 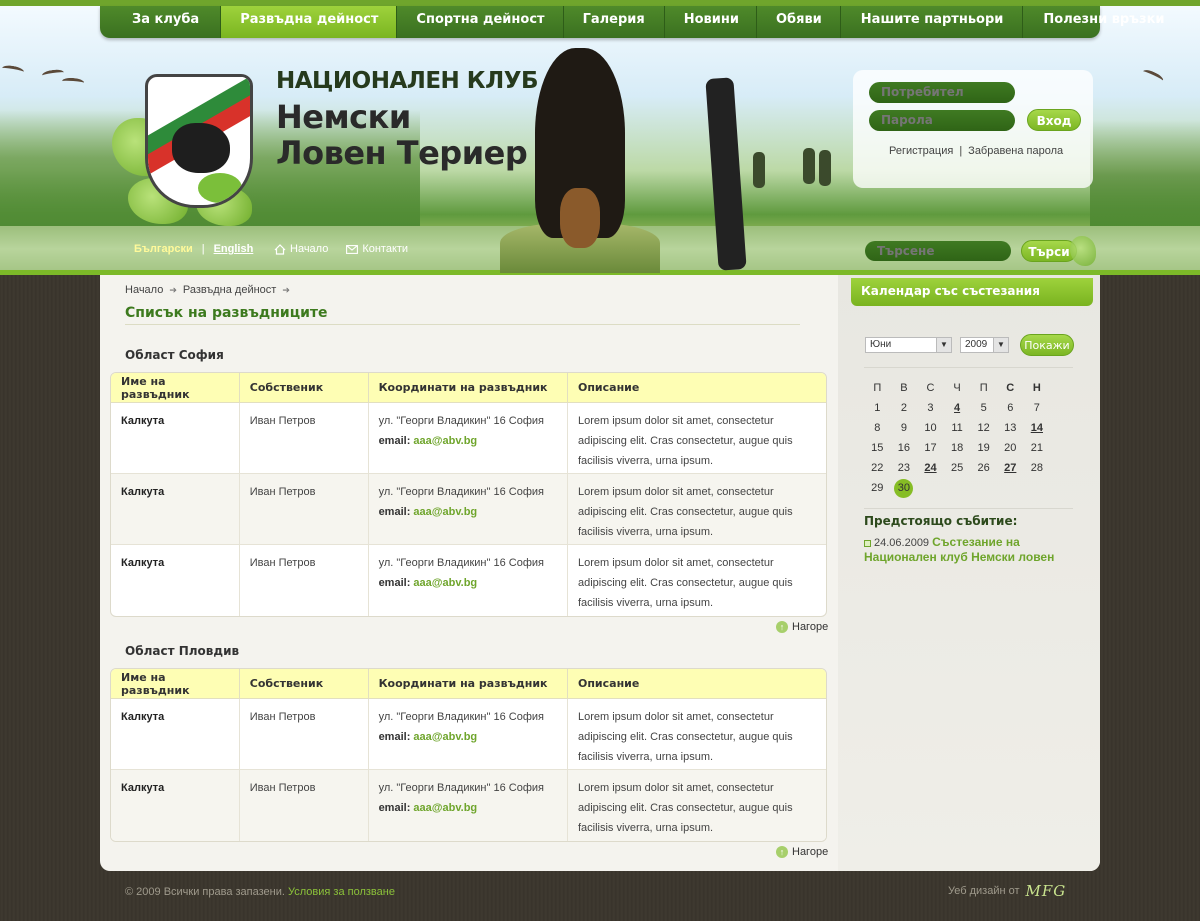 I want to click on breadcrumb-breeding: Развъдна дейност, so click(x=229, y=290).